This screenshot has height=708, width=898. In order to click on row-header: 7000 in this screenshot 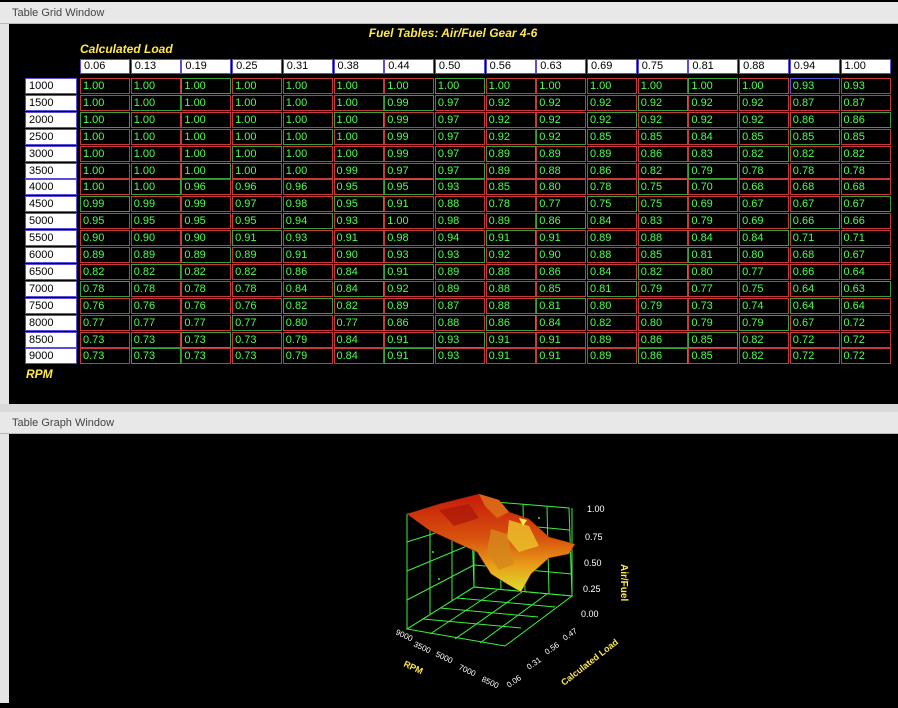, I will do `click(51, 288)`.